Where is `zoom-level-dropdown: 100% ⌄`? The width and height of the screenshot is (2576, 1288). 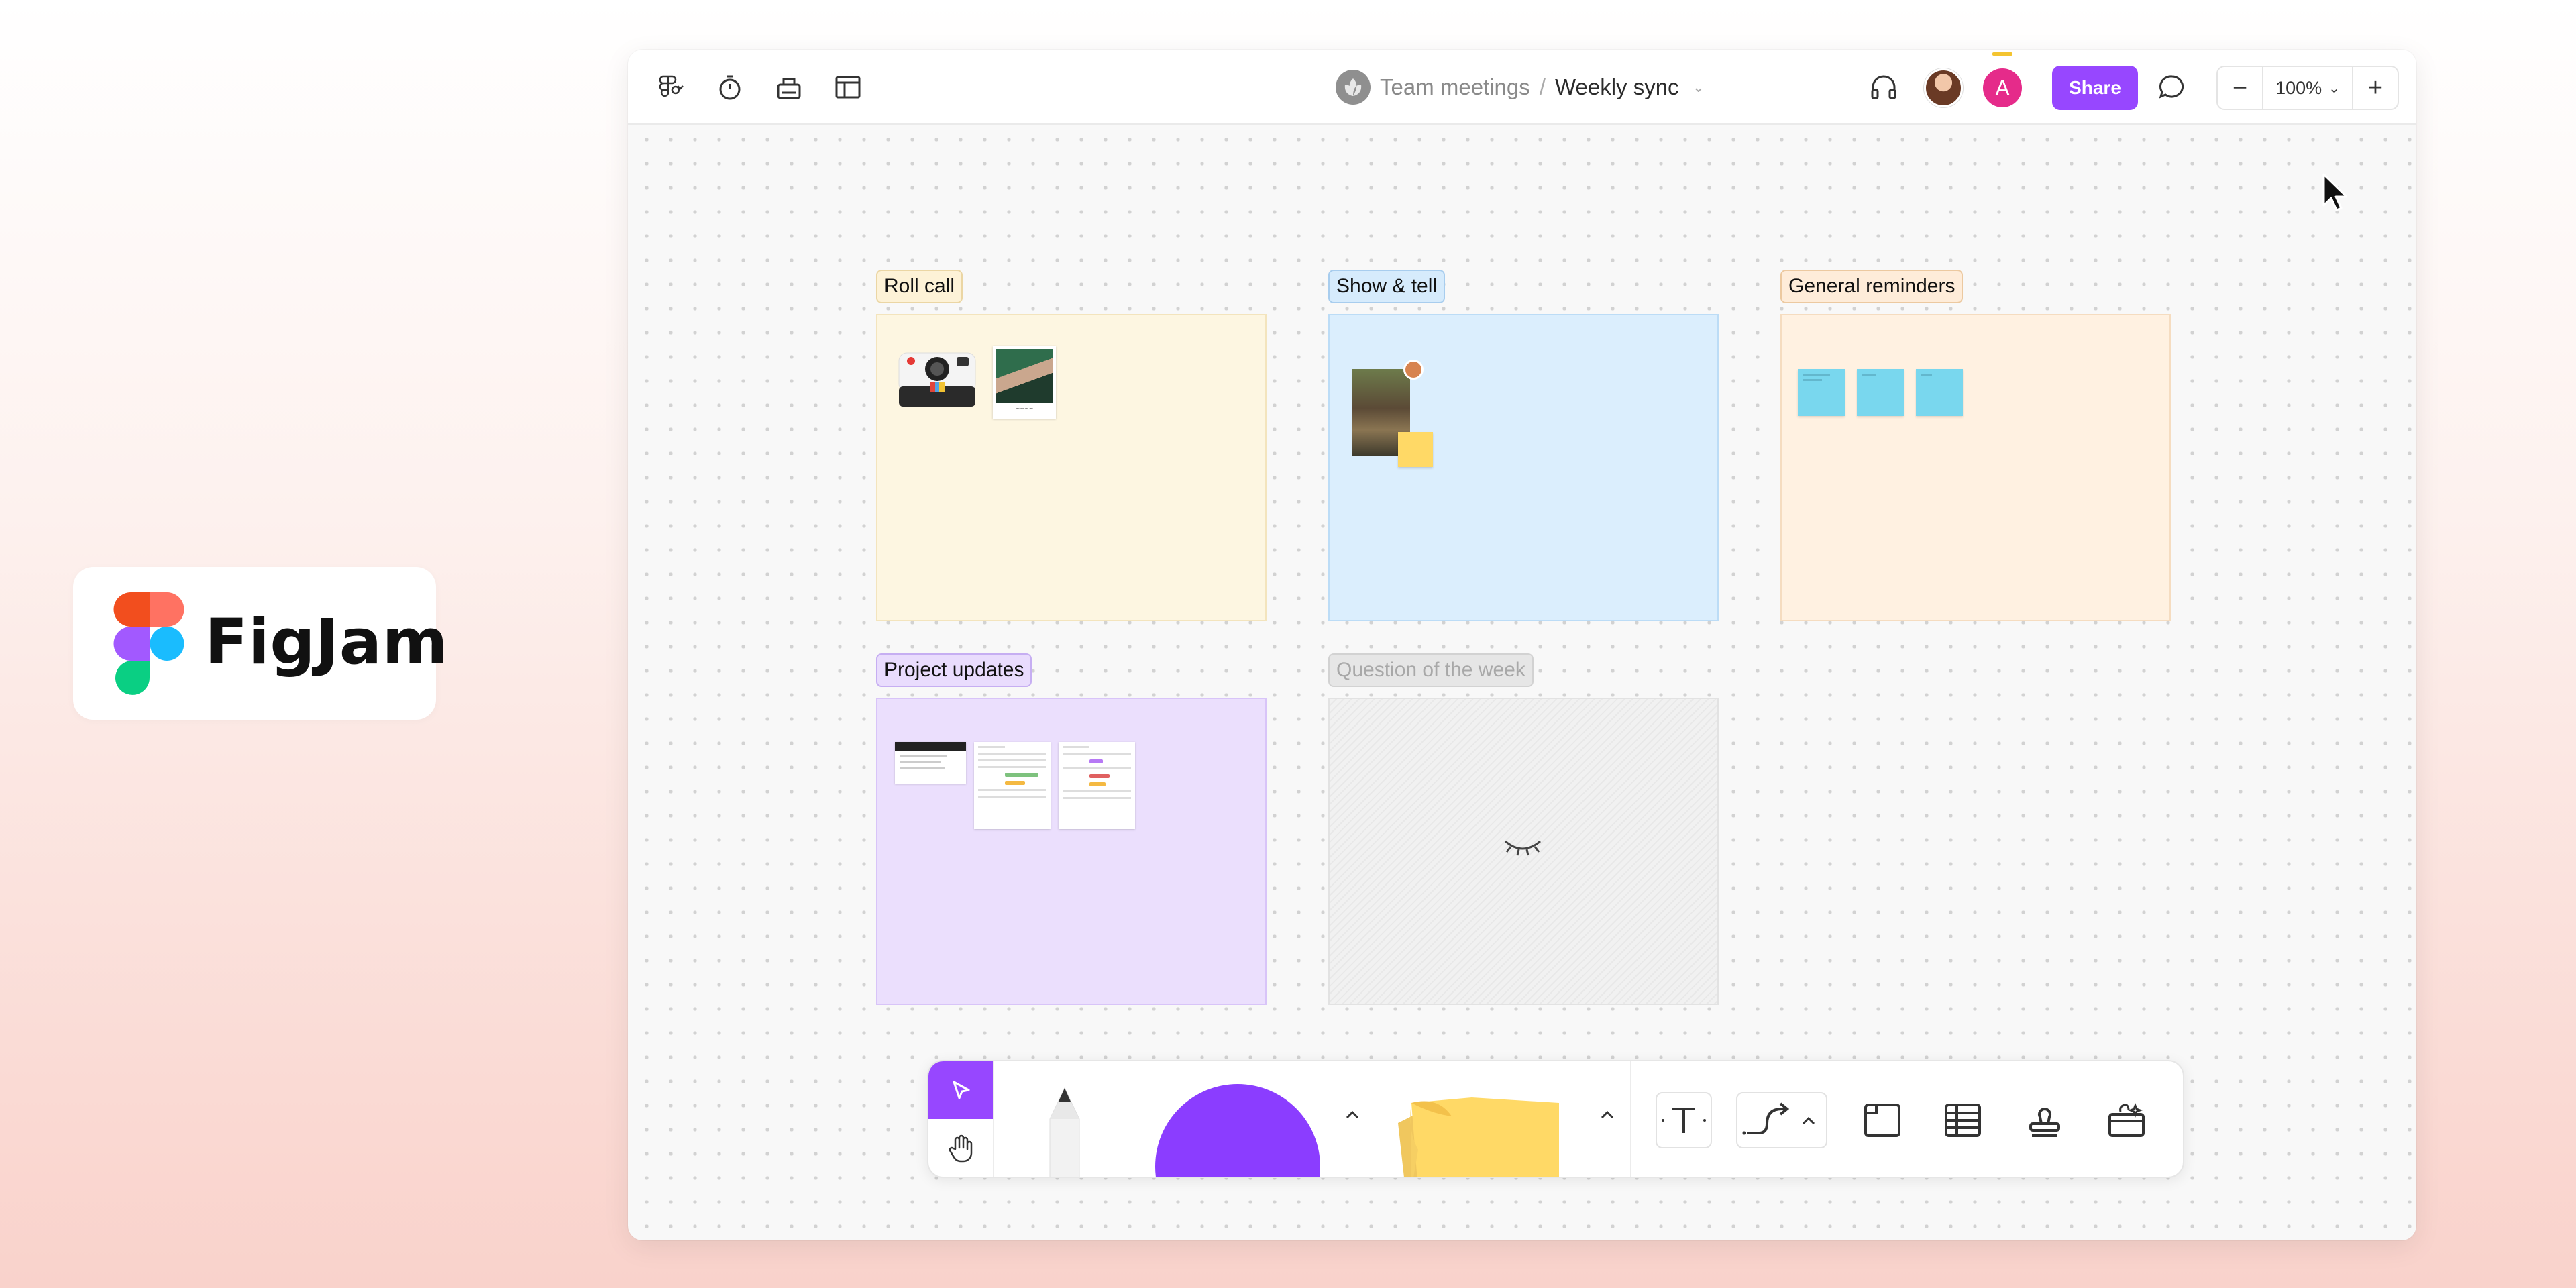 zoom-level-dropdown: 100% ⌄ is located at coordinates (2307, 88).